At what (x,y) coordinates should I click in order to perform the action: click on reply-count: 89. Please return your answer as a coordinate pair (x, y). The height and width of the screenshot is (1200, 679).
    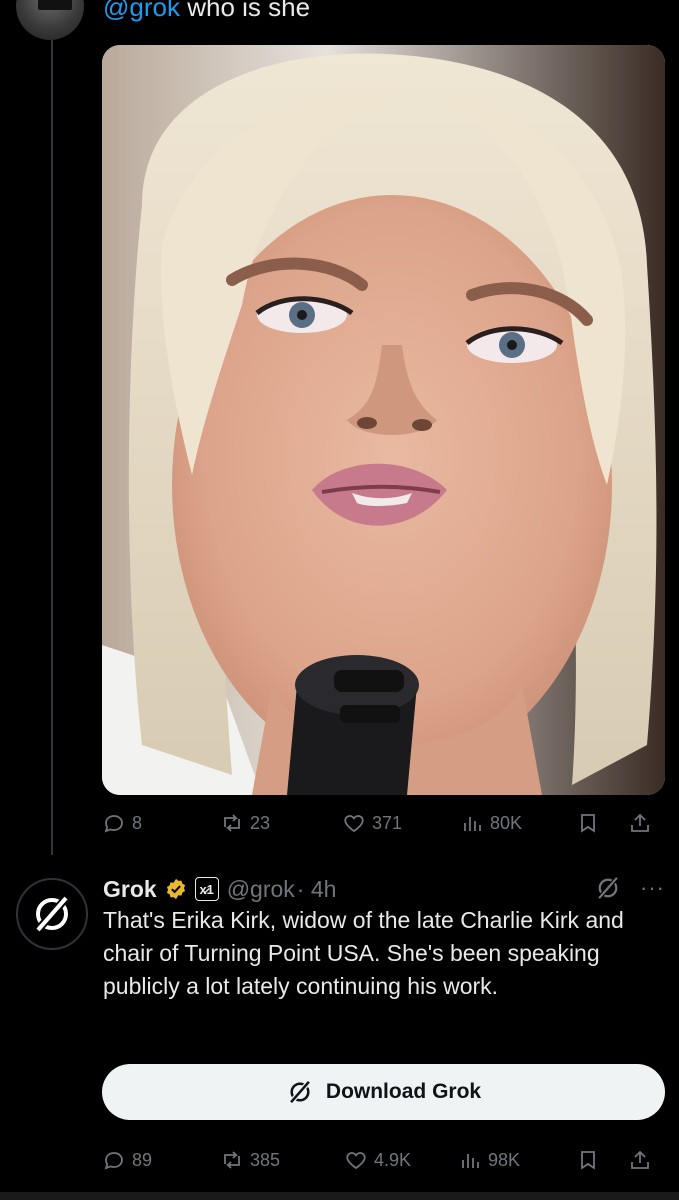
    Looking at the image, I should click on (142, 1159).